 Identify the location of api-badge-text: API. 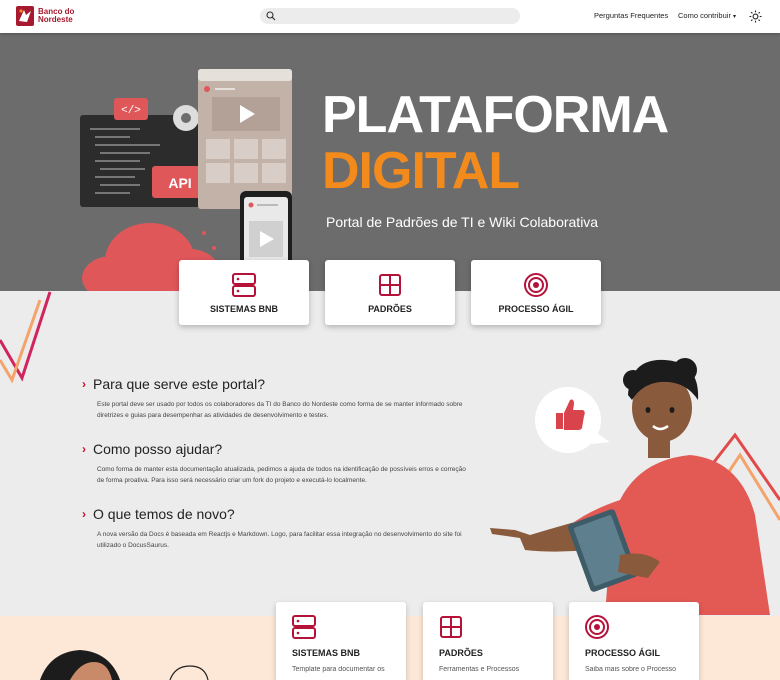
(179, 183).